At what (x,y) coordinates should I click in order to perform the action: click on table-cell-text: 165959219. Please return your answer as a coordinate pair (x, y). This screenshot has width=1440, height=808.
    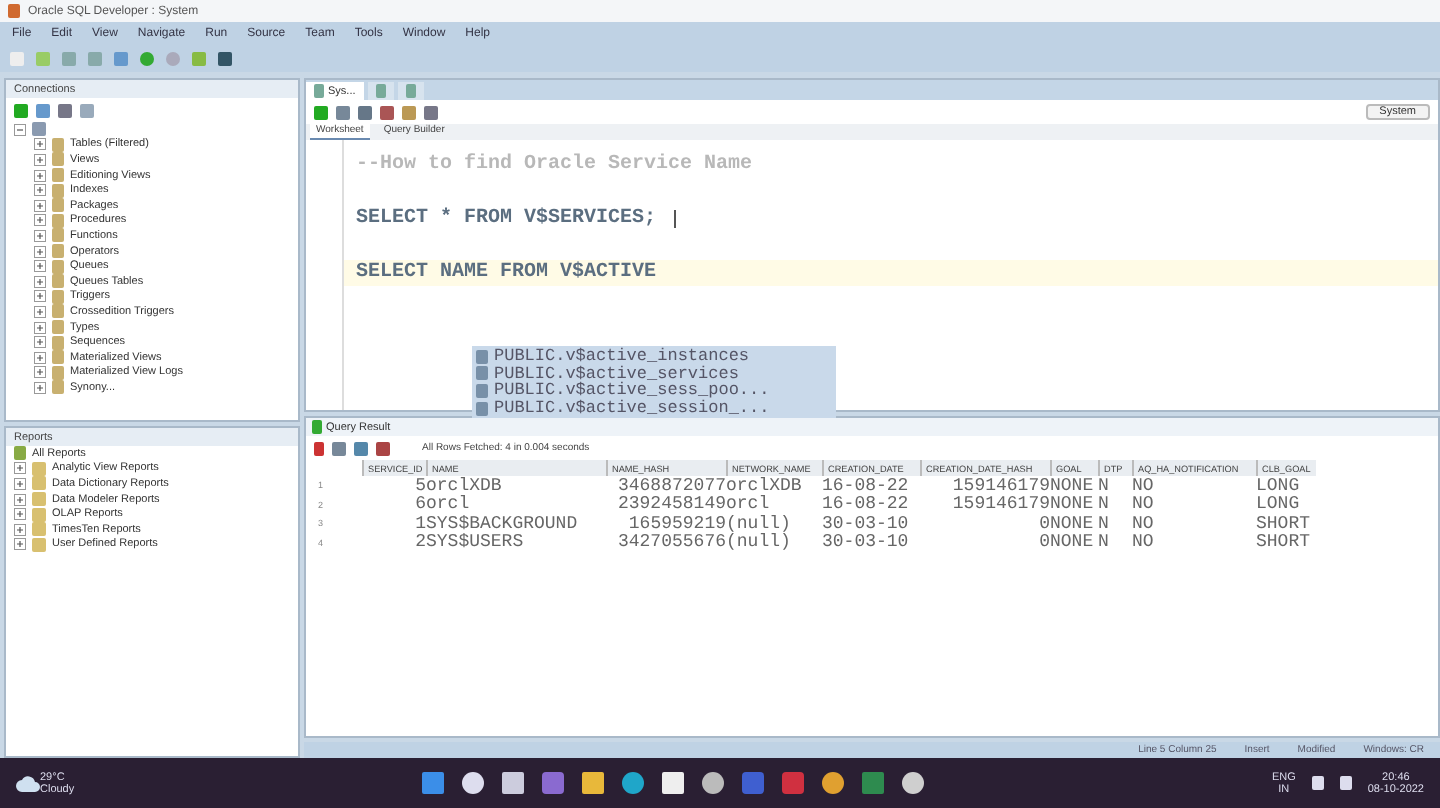
    Looking at the image, I should click on (676, 523).